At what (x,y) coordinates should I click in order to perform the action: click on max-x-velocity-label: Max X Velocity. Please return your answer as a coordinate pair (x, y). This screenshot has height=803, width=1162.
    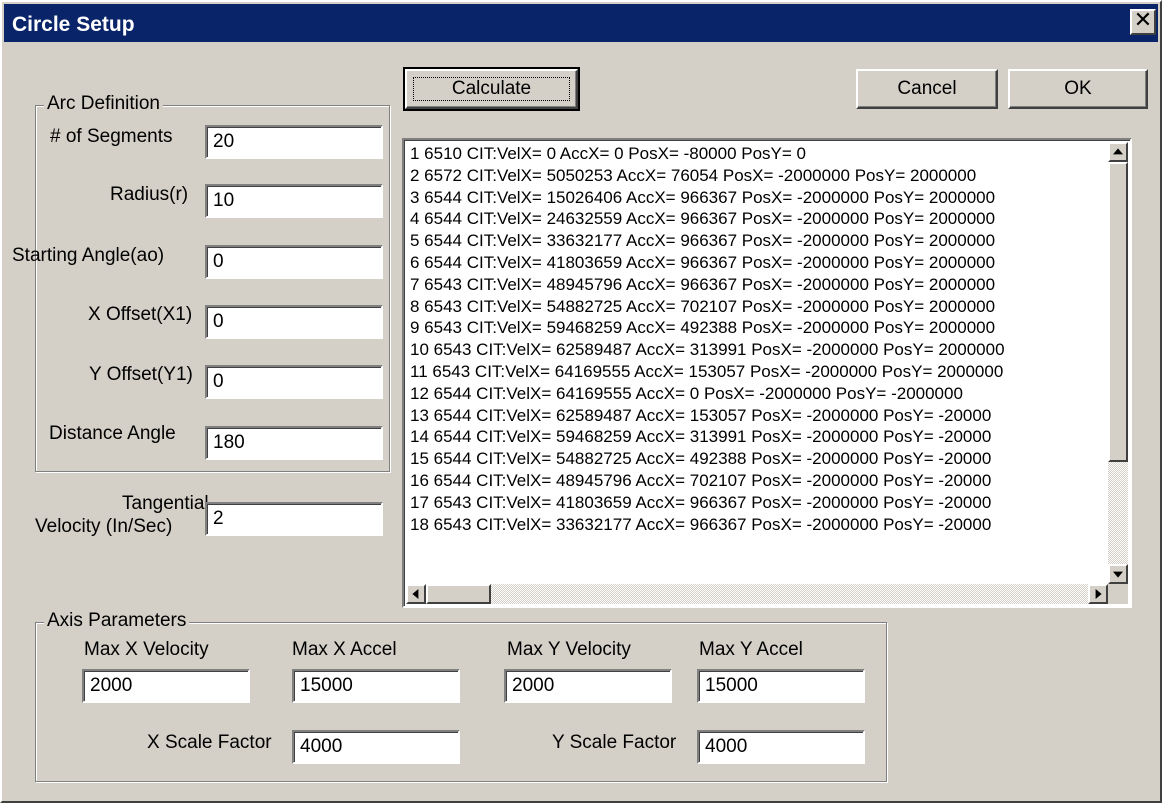
    Looking at the image, I should click on (146, 649).